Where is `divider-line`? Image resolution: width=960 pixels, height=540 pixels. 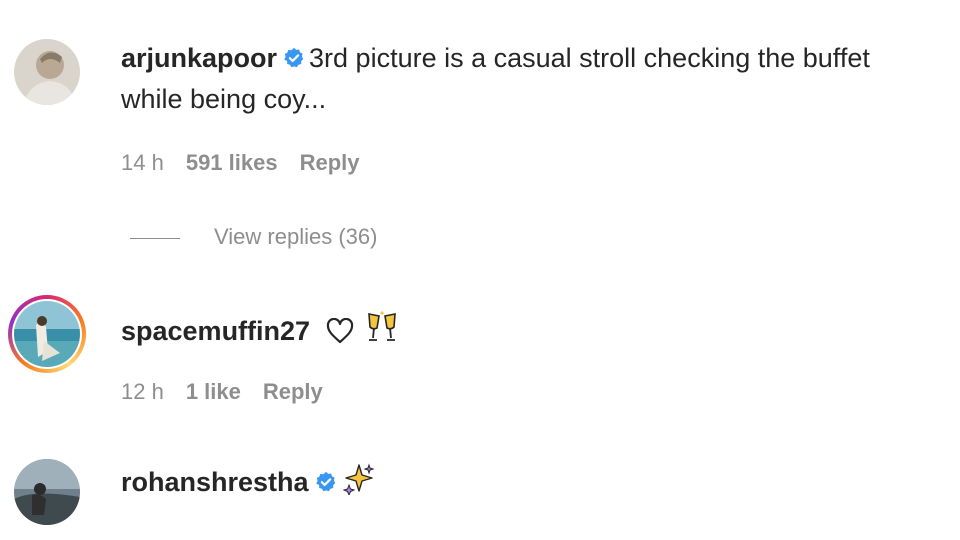
divider-line is located at coordinates (155, 238).